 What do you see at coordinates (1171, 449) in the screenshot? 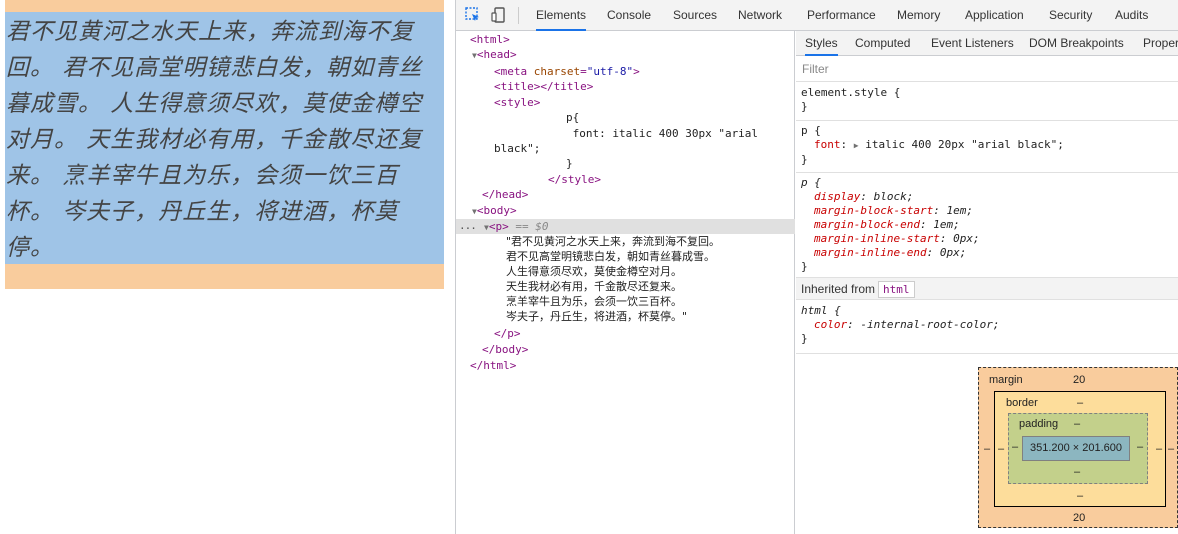
I see `margin-right-value: –` at bounding box center [1171, 449].